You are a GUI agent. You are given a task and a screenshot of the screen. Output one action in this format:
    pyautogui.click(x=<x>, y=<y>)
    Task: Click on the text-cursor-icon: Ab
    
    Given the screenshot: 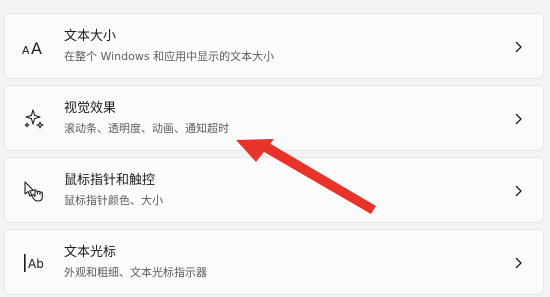 What is the action you would take?
    pyautogui.click(x=34, y=263)
    